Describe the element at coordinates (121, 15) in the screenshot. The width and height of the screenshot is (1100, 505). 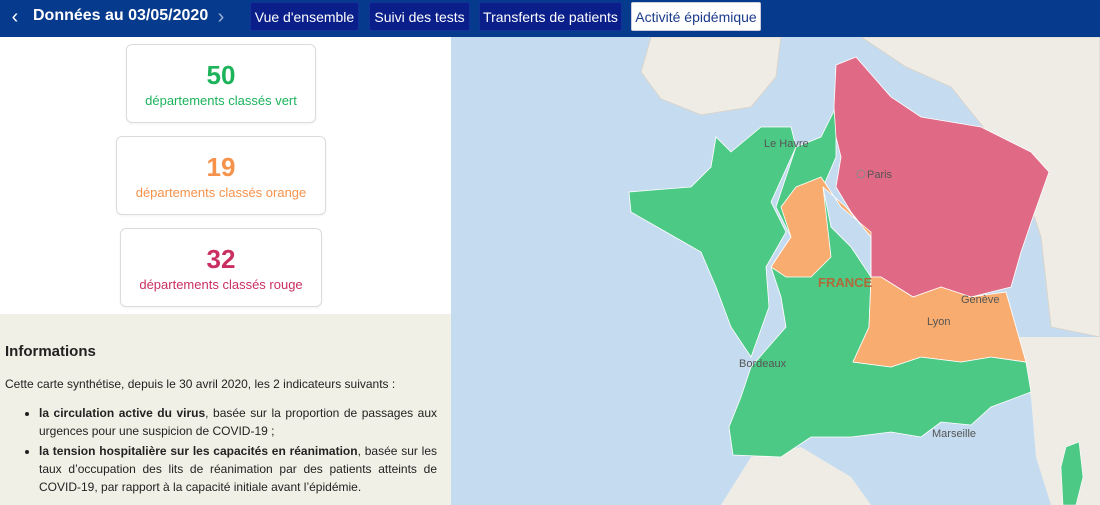
I see `data-date-title: Données au 03/05/2020` at that location.